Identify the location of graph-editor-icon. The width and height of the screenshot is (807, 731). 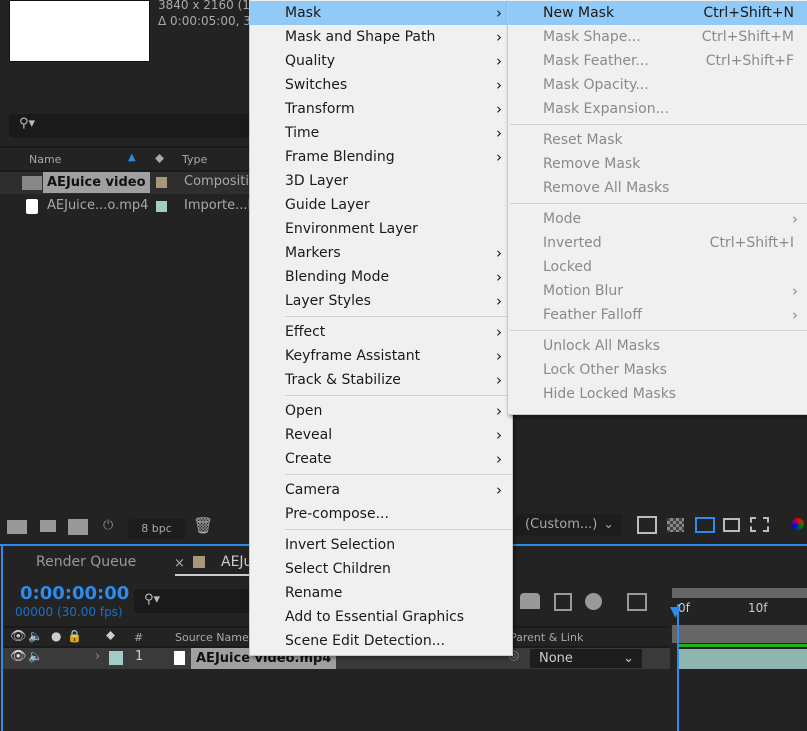
(637, 602).